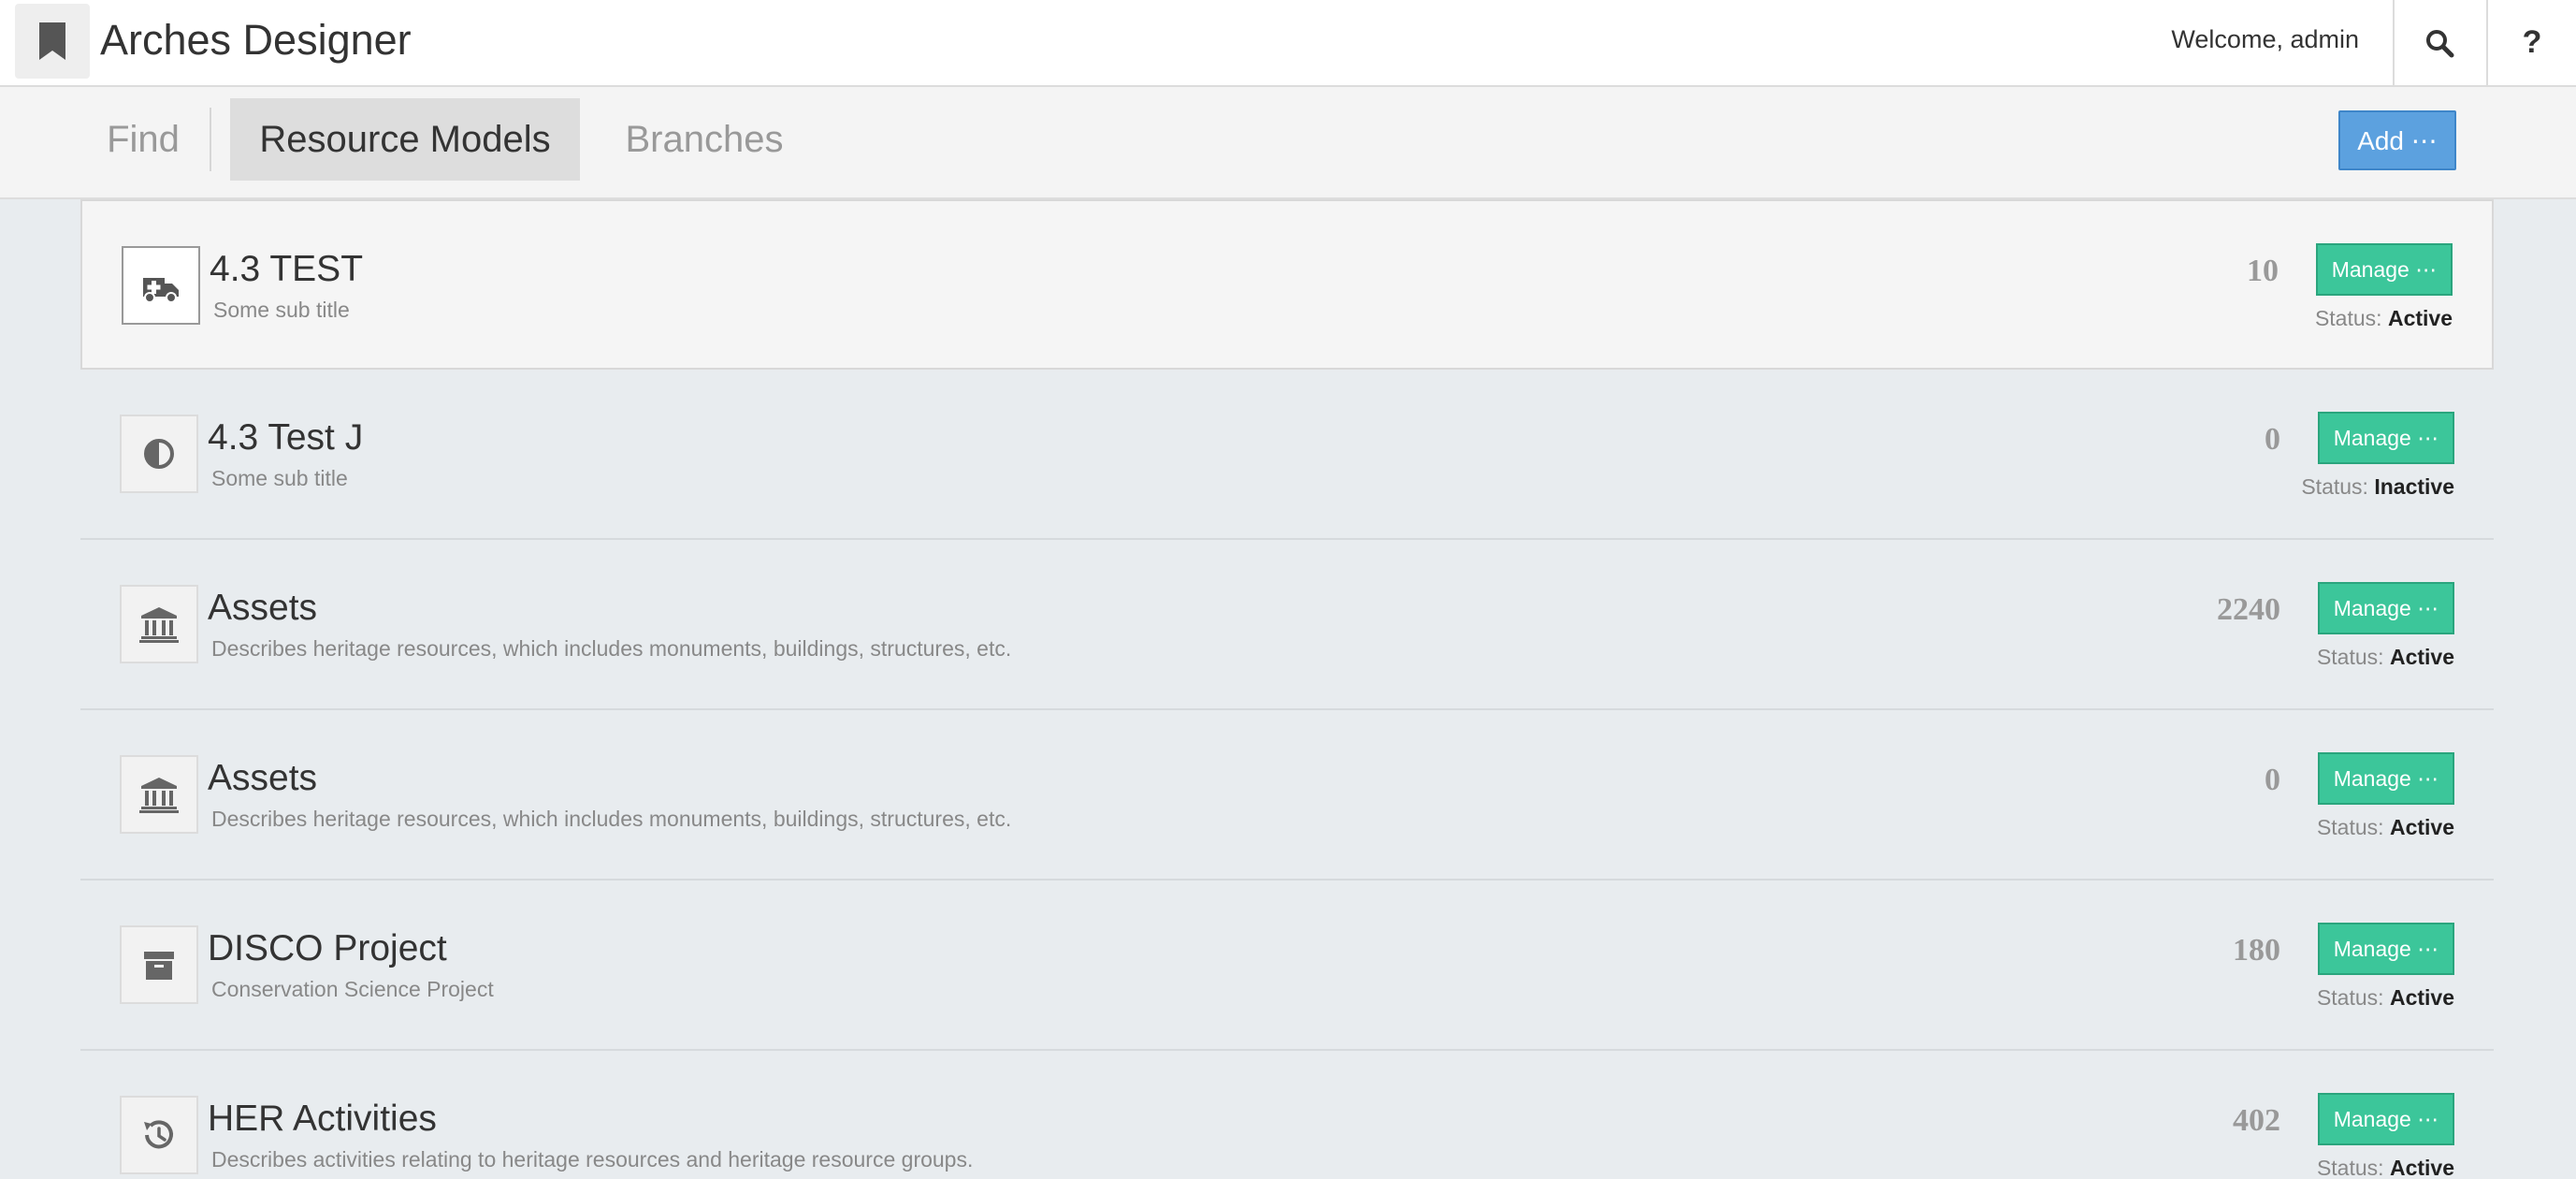  Describe the element at coordinates (53, 41) in the screenshot. I see `bookmark-logo-icon` at that location.